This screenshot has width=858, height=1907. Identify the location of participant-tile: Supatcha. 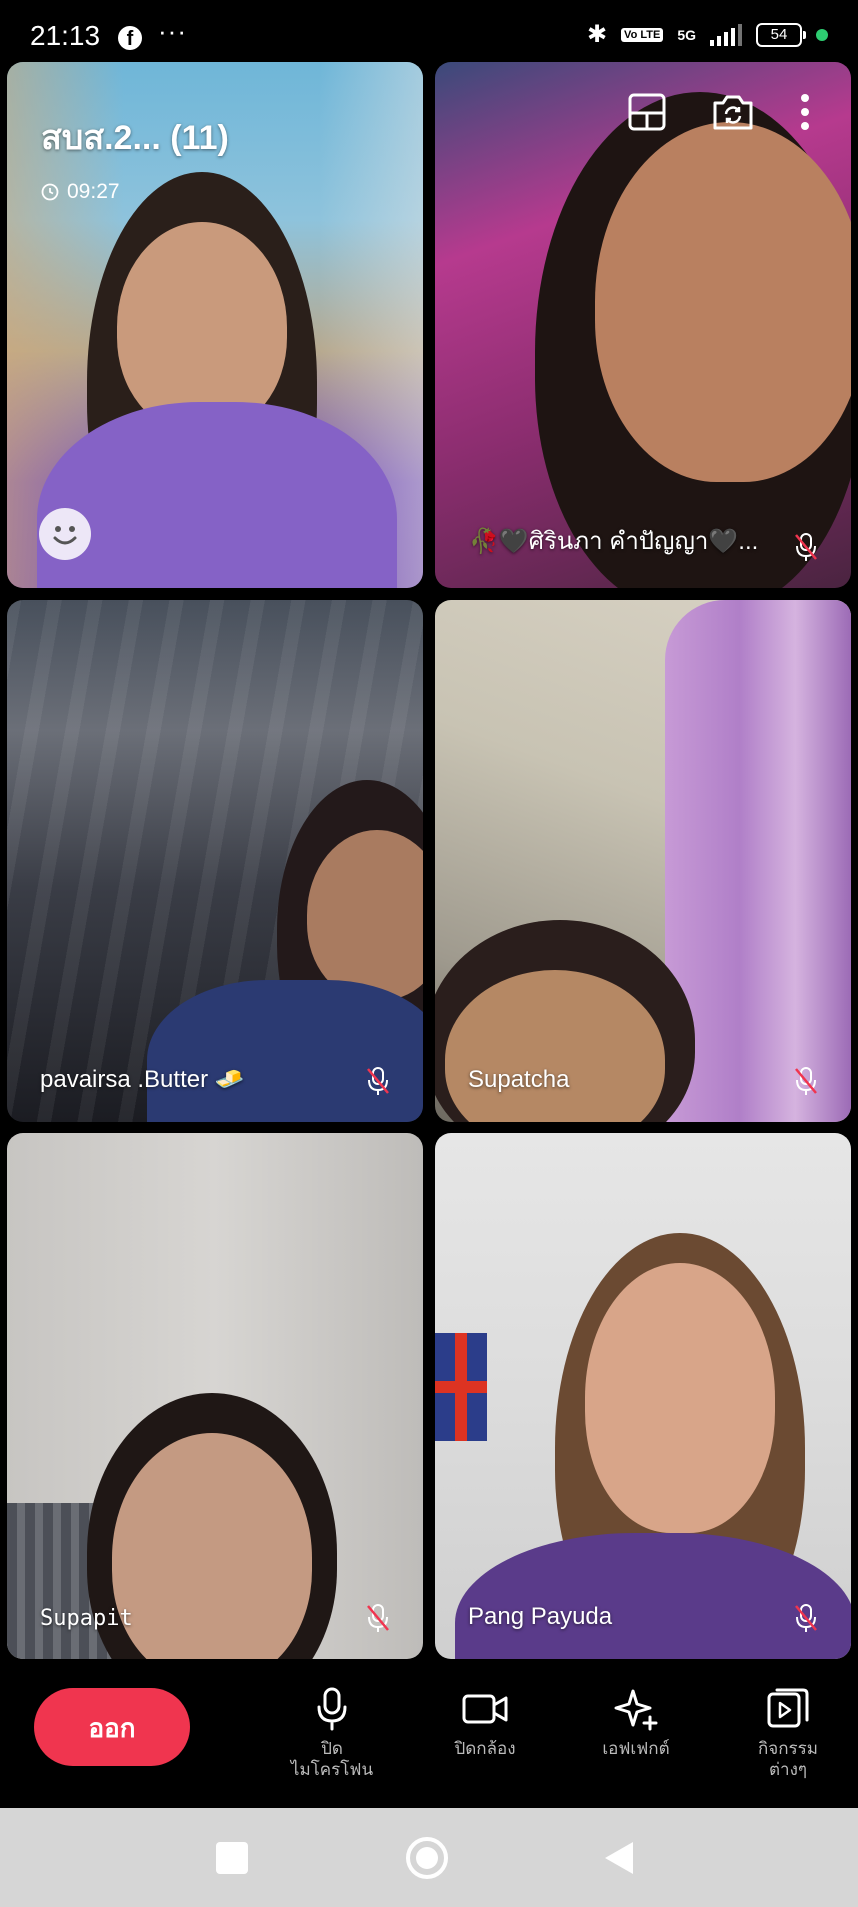
(643, 861).